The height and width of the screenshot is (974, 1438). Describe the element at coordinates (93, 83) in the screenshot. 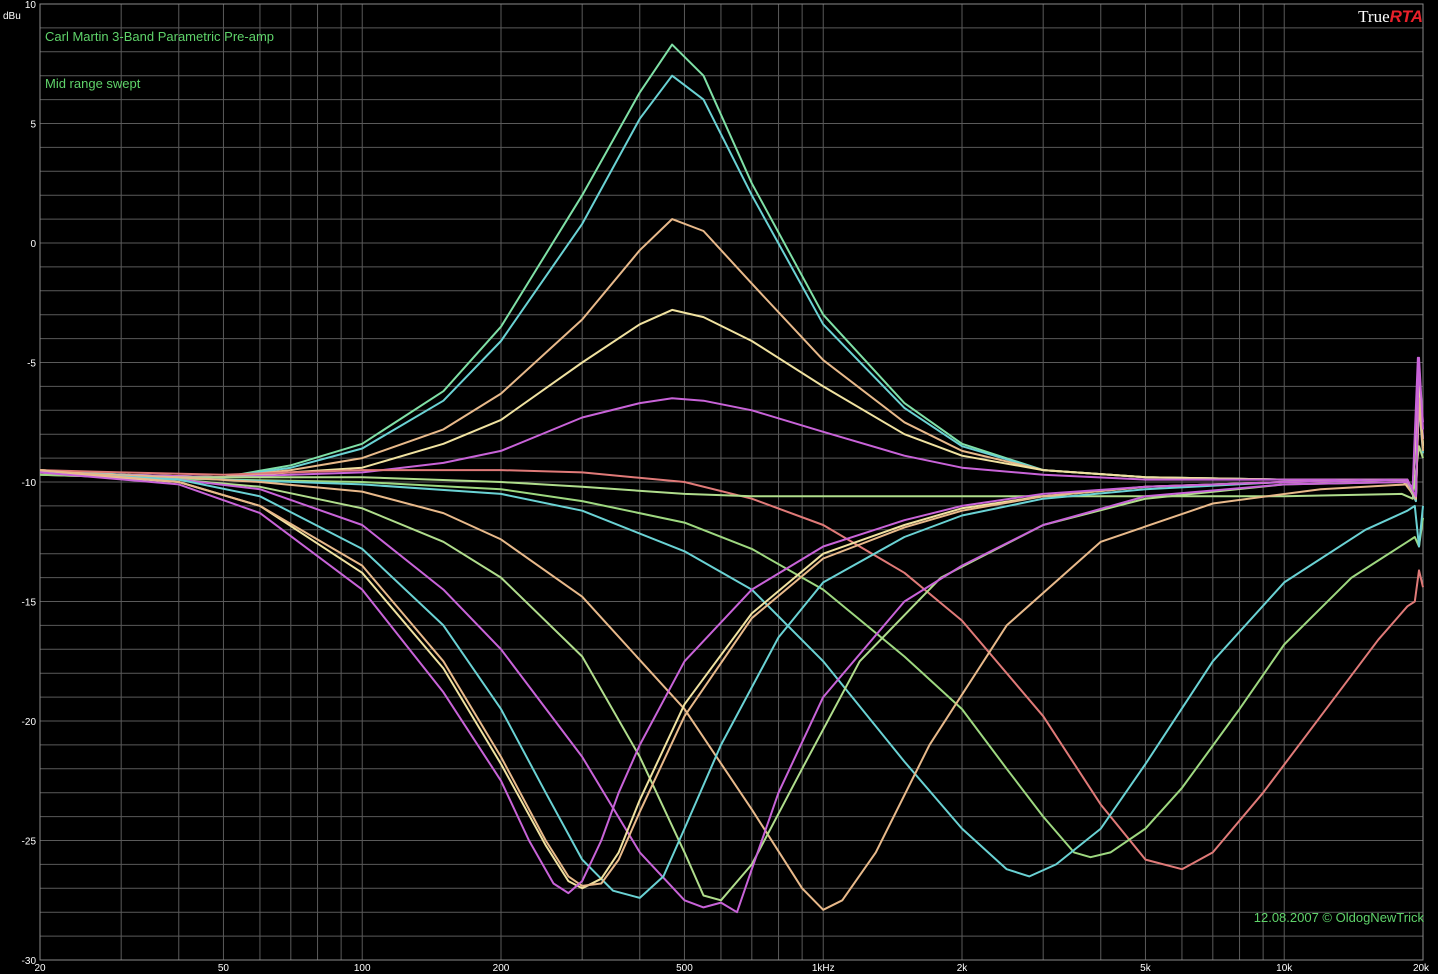

I see `chart-subtitle: Mid range swept` at that location.